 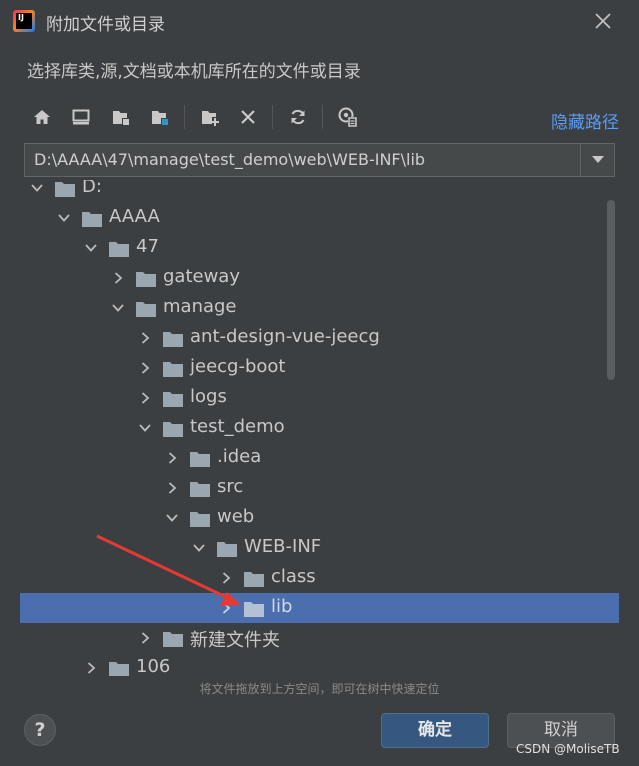 What do you see at coordinates (319, 608) in the screenshot?
I see `tree-row: lib` at bounding box center [319, 608].